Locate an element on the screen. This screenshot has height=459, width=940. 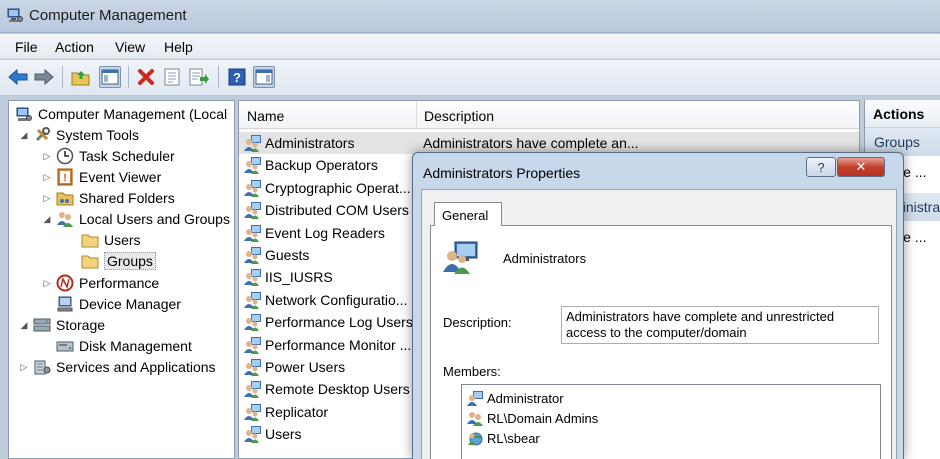
group-name: Performance Log Users is located at coordinates (339, 322).